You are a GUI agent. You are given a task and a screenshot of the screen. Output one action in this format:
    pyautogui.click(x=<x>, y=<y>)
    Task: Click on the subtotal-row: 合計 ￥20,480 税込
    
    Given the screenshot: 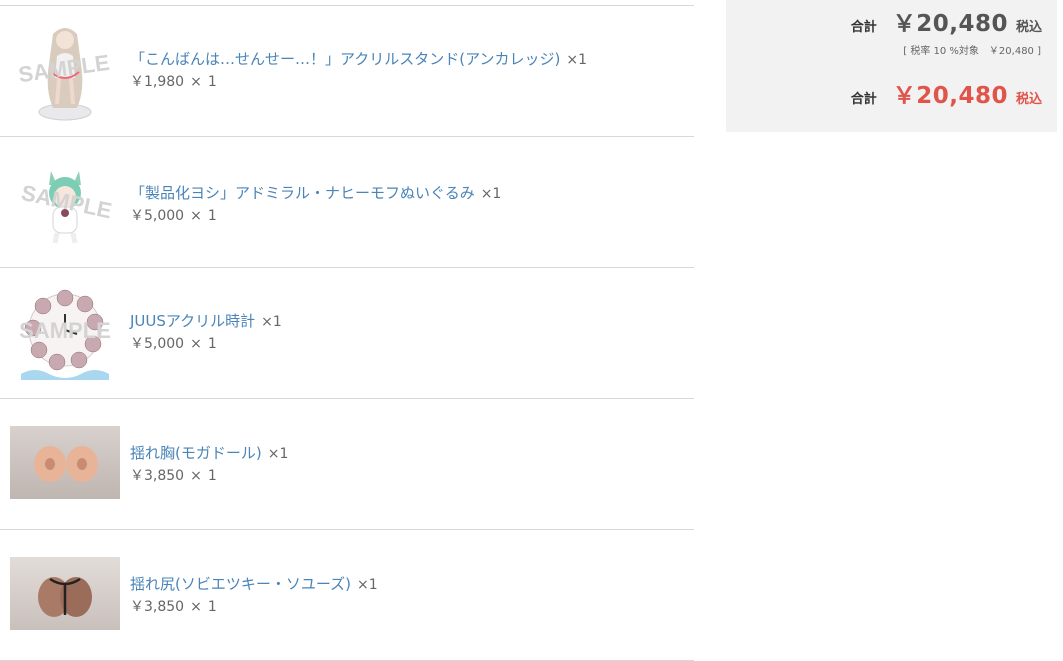 What is the action you would take?
    pyautogui.click(x=946, y=21)
    